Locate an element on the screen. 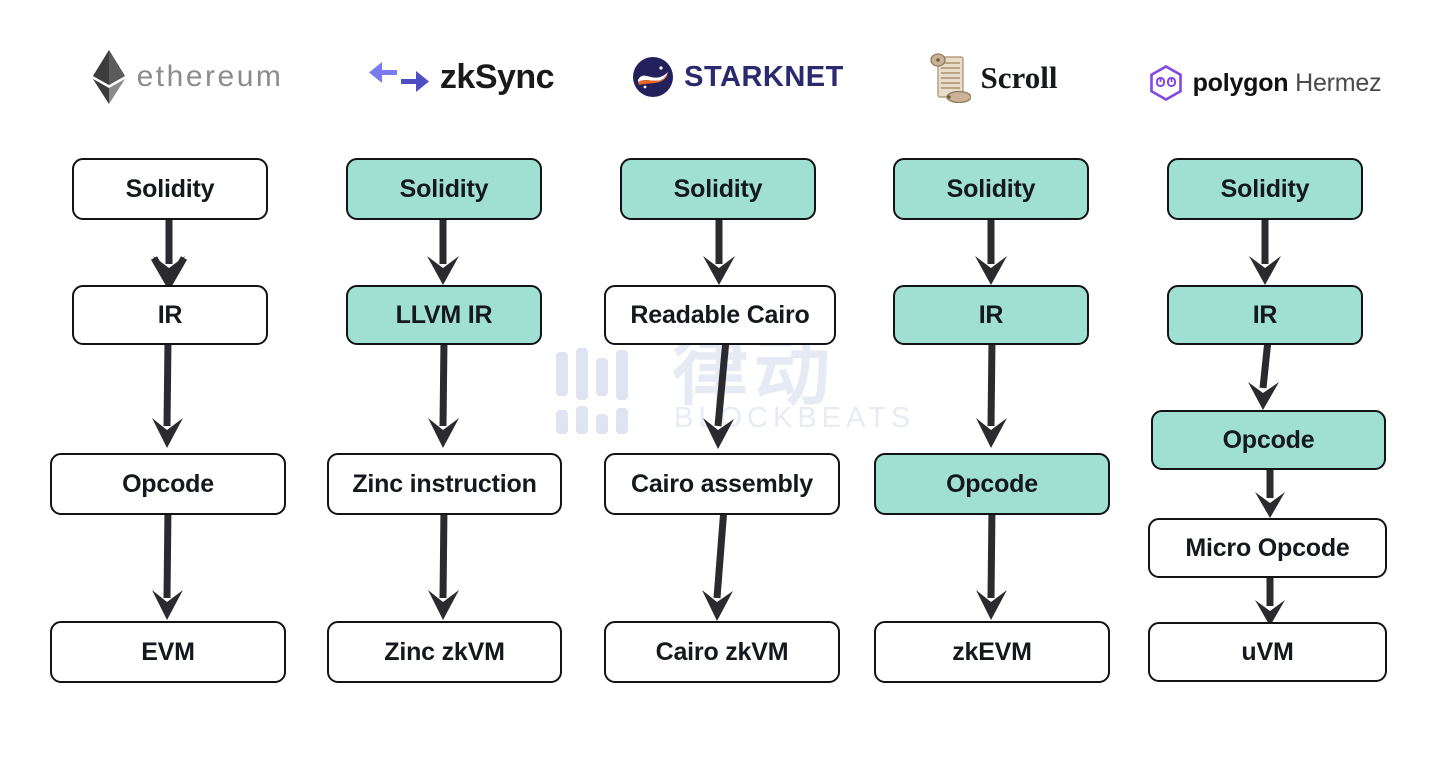 This screenshot has width=1456, height=762. column-header-ethereum: ethereum is located at coordinates (187, 77).